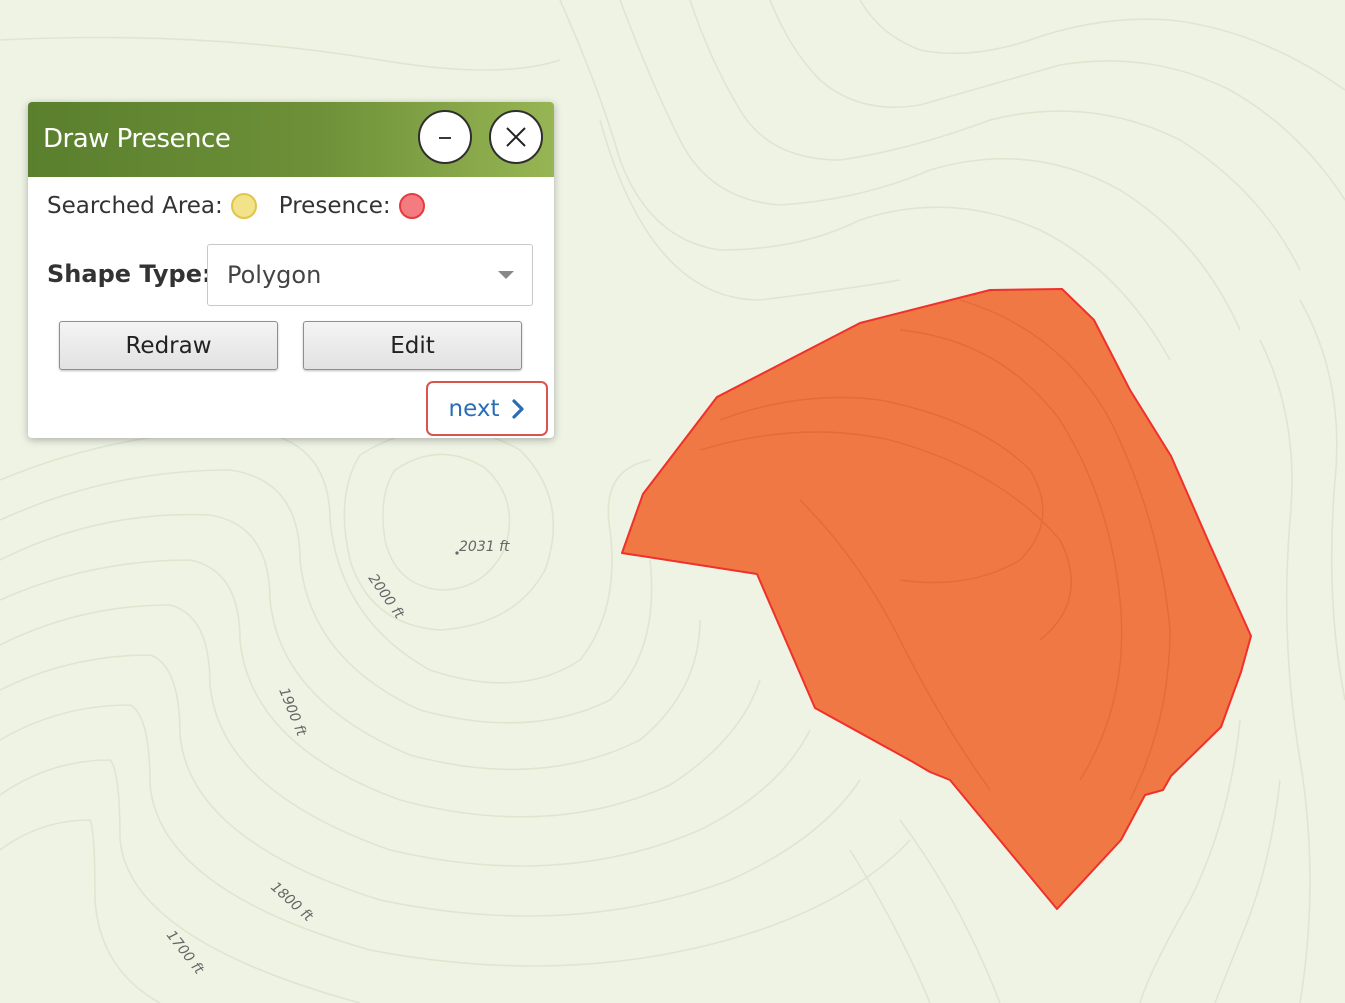 Image resolution: width=1345 pixels, height=1003 pixels. I want to click on presence-label: Presence:, so click(334, 206).